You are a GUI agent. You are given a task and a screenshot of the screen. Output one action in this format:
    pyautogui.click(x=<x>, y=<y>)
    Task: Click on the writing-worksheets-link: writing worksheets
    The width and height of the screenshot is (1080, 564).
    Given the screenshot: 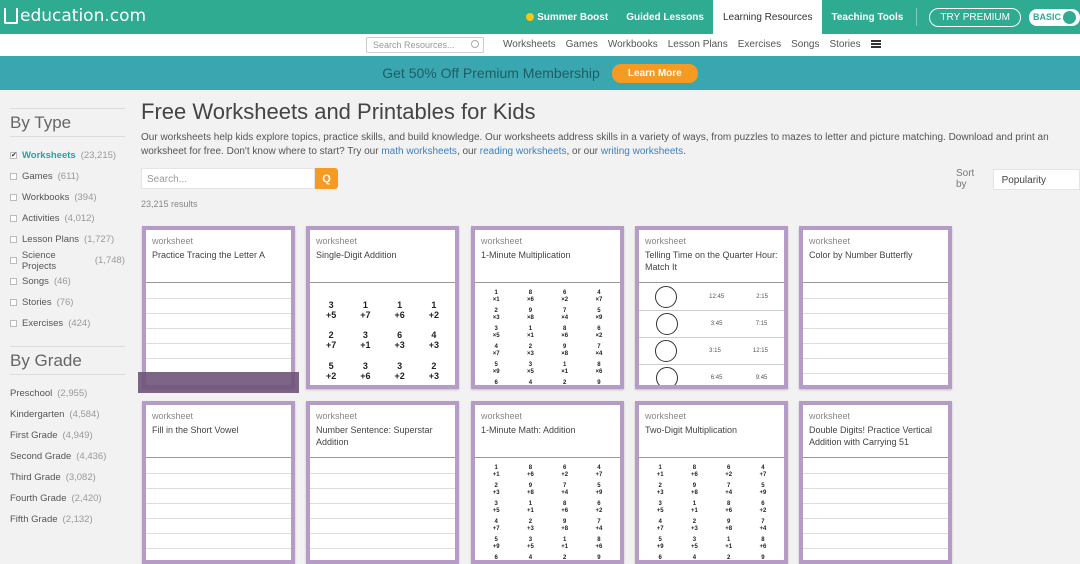 What is the action you would take?
    pyautogui.click(x=642, y=151)
    